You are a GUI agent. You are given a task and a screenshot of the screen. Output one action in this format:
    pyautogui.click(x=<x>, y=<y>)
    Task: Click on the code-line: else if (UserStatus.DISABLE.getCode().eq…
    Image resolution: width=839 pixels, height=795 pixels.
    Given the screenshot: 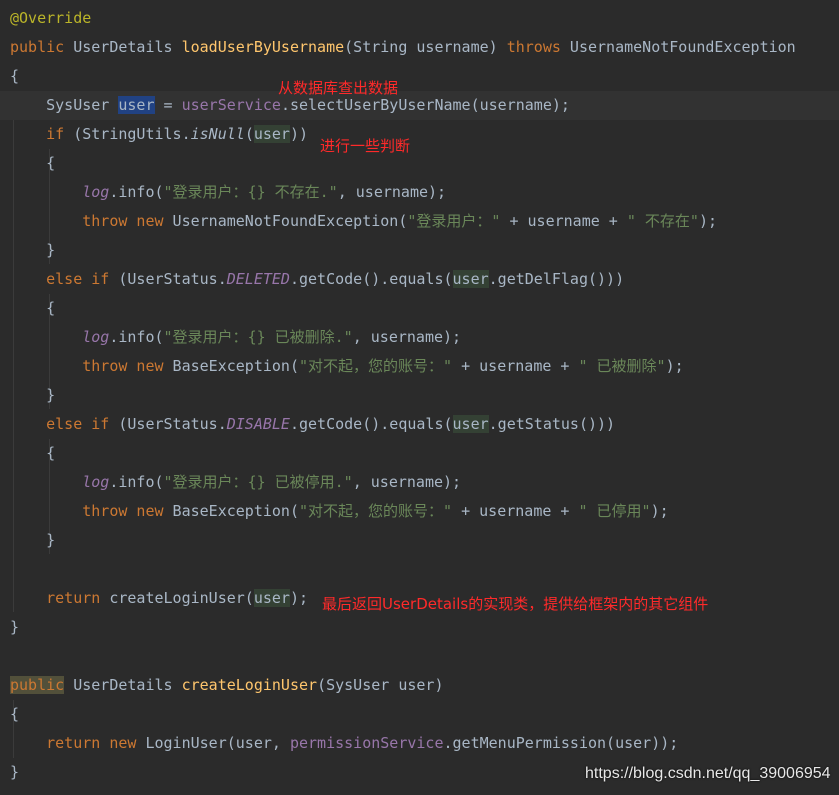 What is the action you would take?
    pyautogui.click(x=419, y=424)
    